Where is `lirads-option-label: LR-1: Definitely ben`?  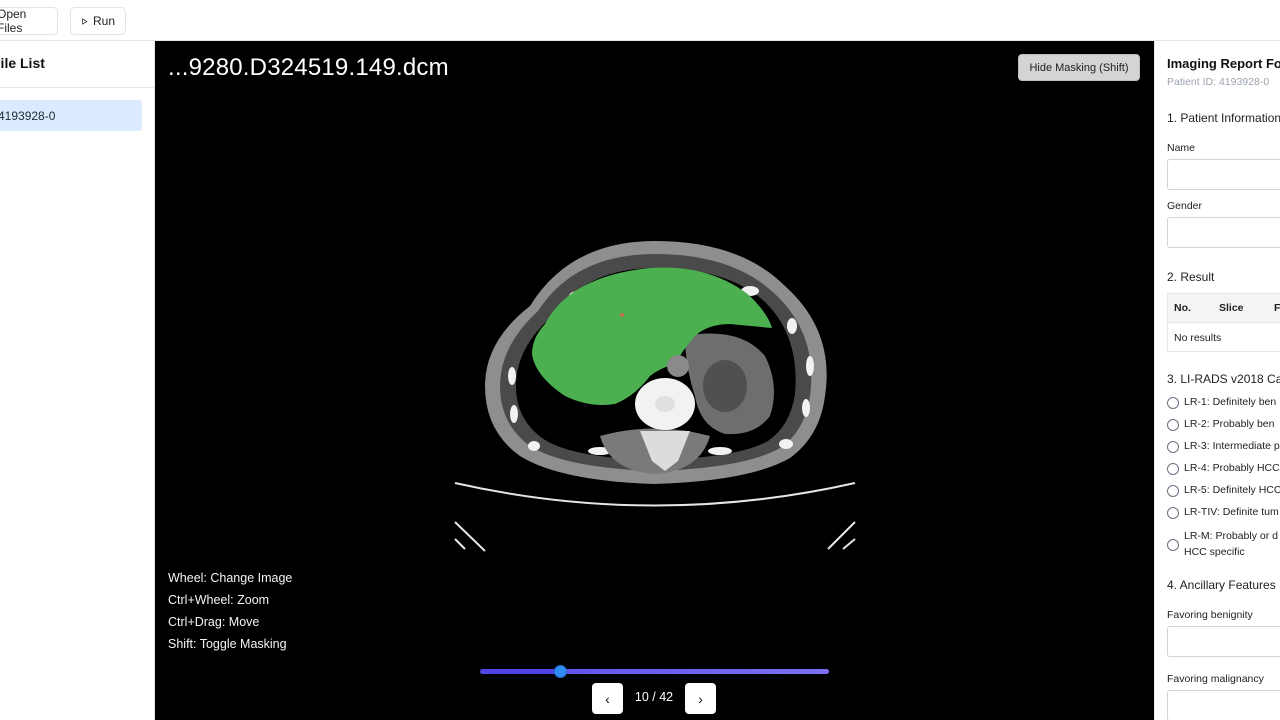 lirads-option-label: LR-1: Definitely ben is located at coordinates (1230, 402).